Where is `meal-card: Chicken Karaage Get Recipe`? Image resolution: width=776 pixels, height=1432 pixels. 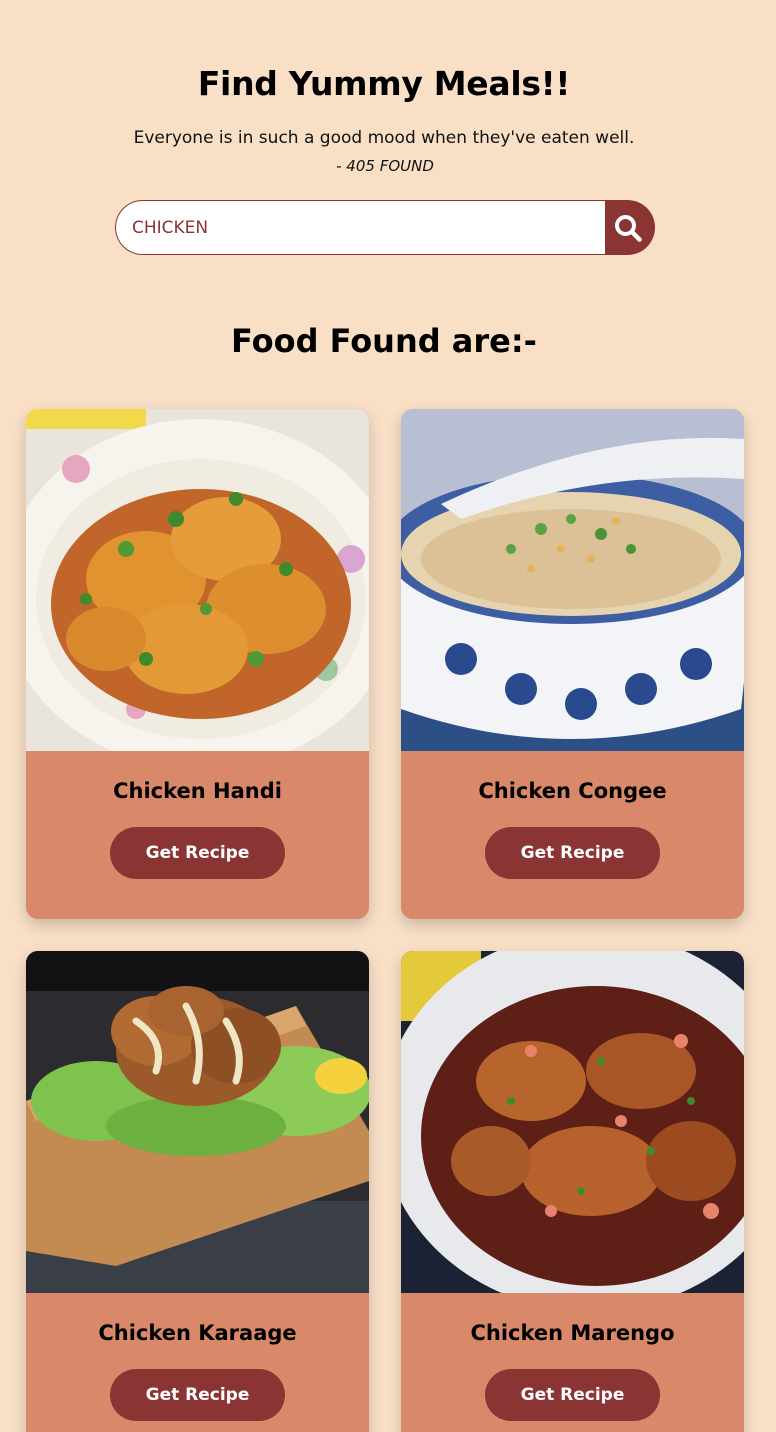 meal-card: Chicken Karaage Get Recipe is located at coordinates (197, 1191).